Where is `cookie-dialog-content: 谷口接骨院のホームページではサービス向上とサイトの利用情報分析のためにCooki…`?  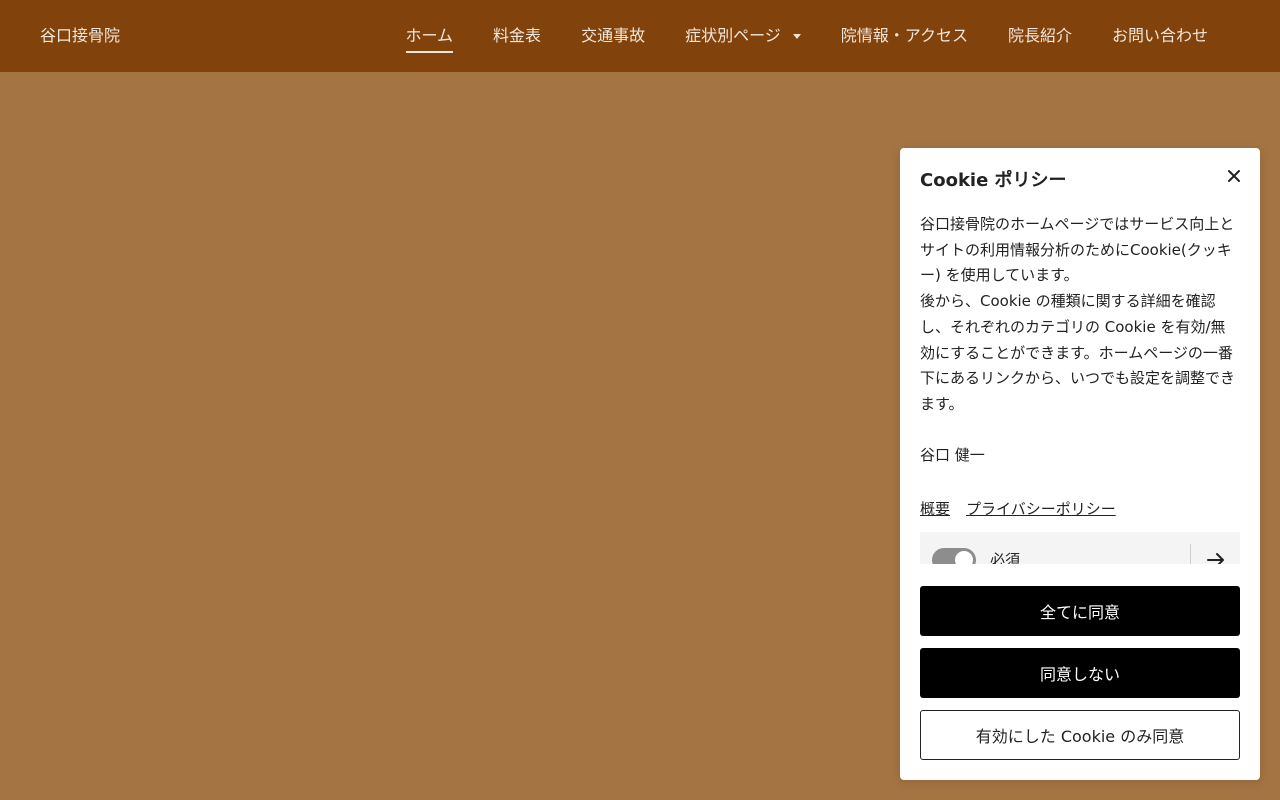 cookie-dialog-content: 谷口接骨院のホームページではサービス向上とサイトの利用情報分析のためにCooki… is located at coordinates (1080, 388).